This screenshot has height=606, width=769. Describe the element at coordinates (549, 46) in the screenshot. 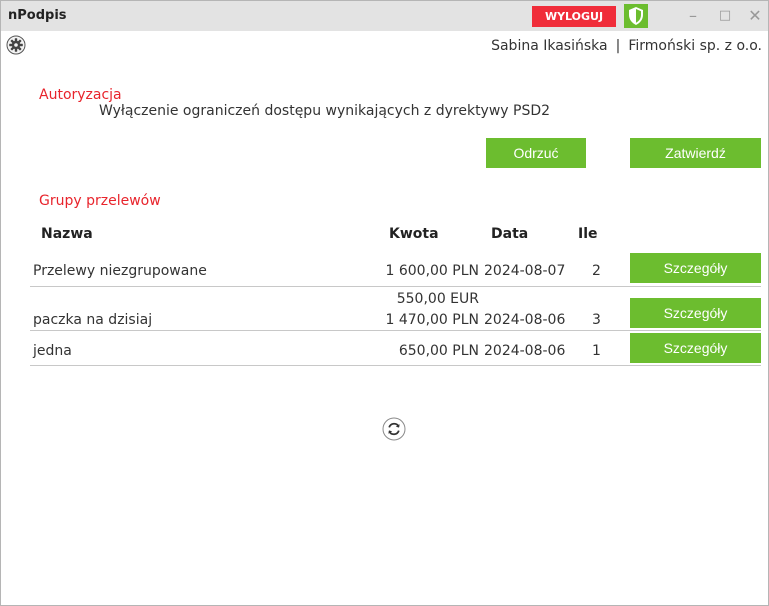

I see `user-name: Sabina Ikasińska` at that location.